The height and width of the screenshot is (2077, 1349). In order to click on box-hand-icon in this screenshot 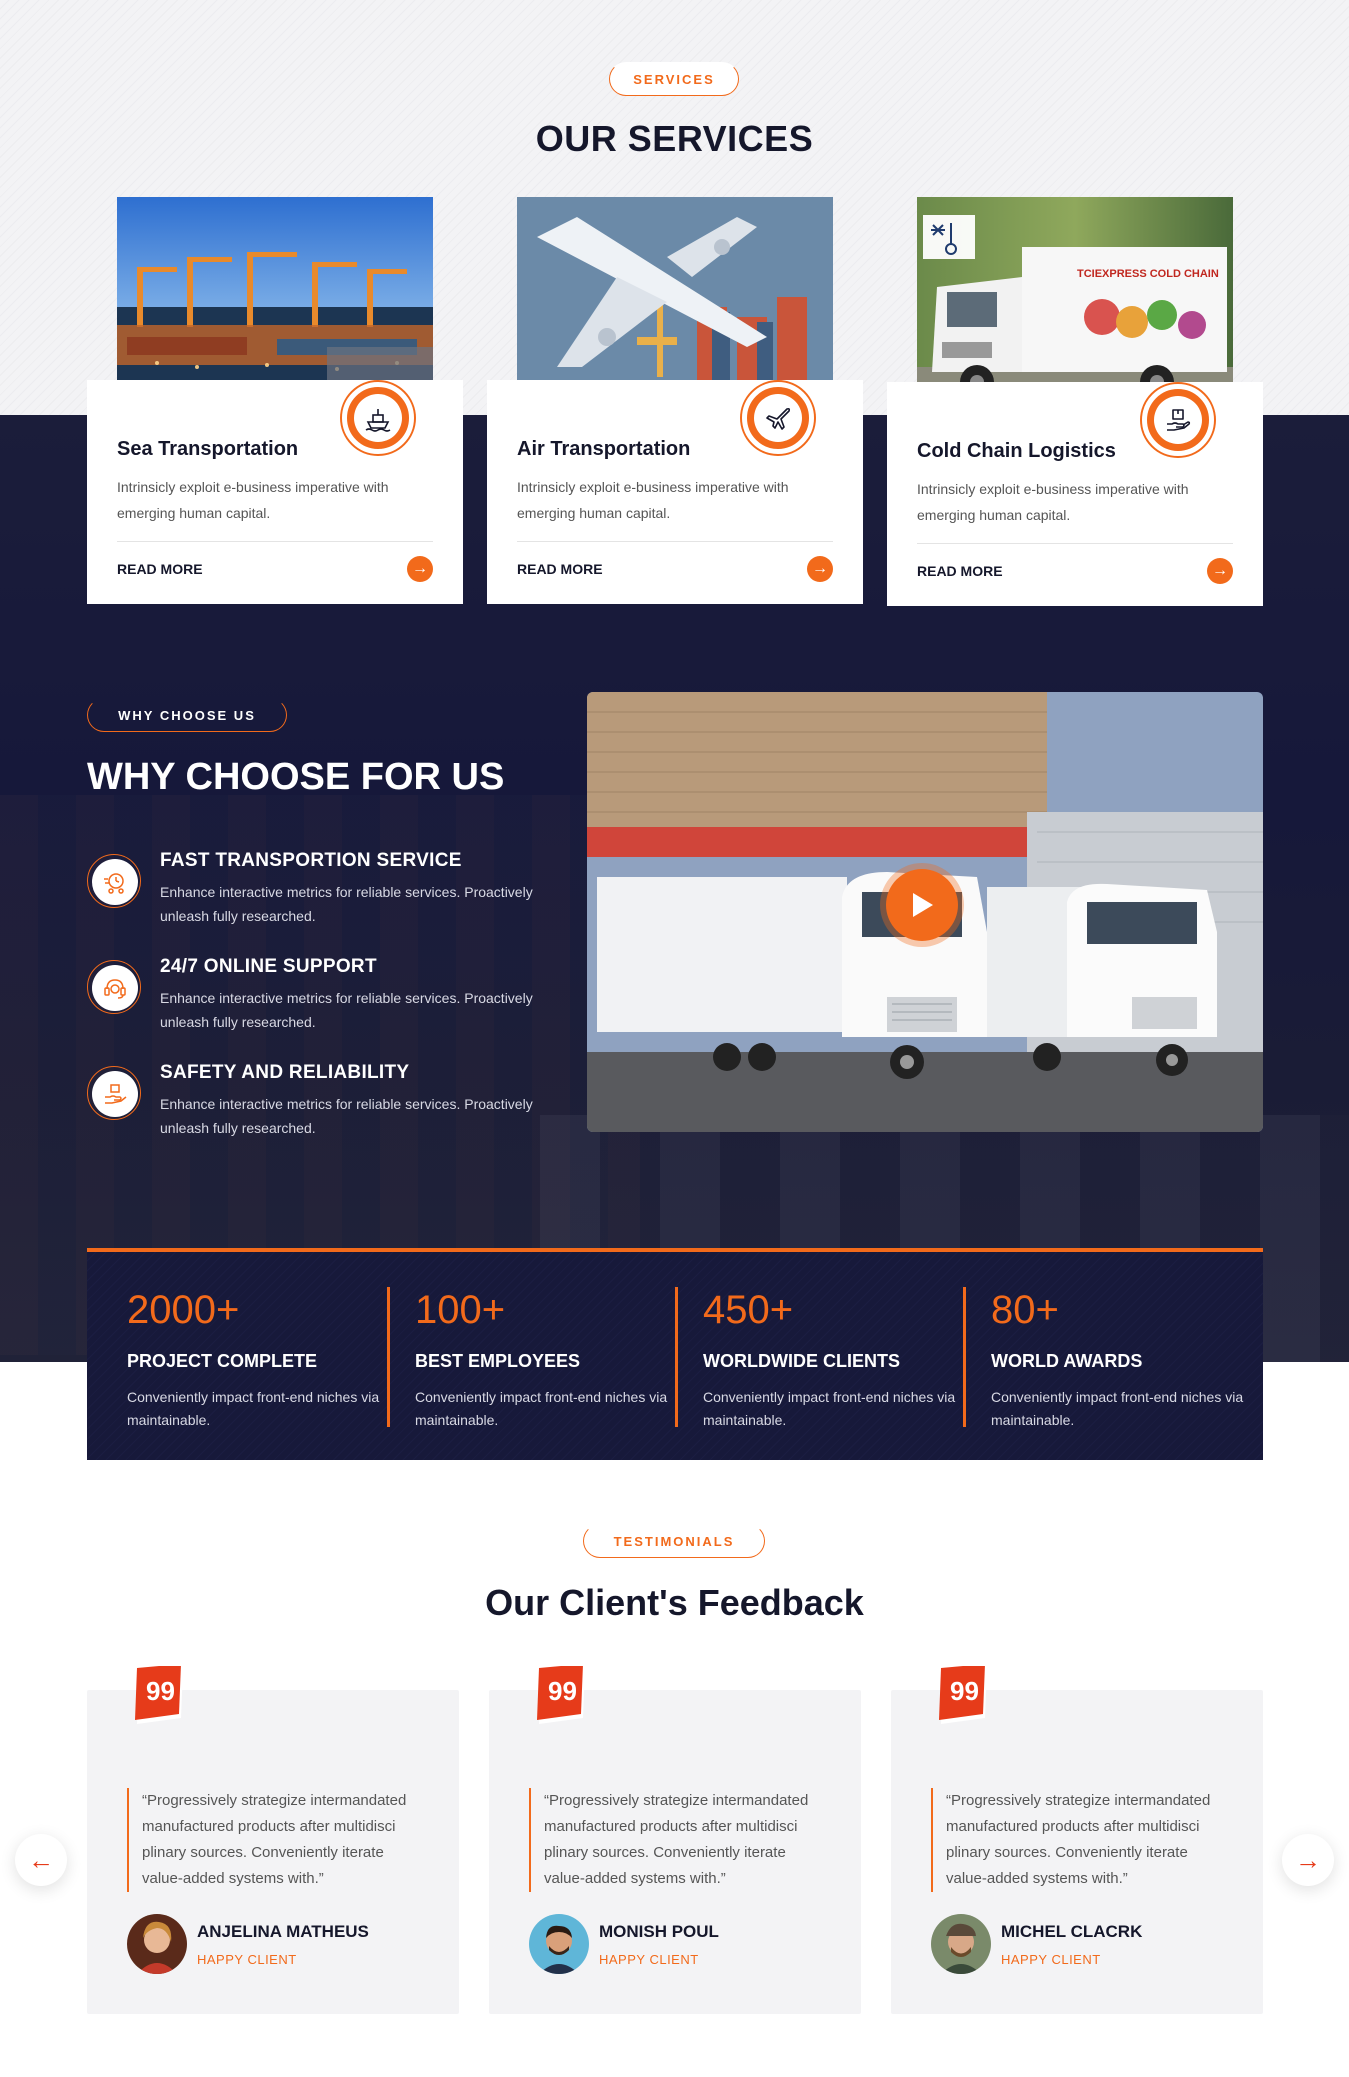, I will do `click(1178, 420)`.